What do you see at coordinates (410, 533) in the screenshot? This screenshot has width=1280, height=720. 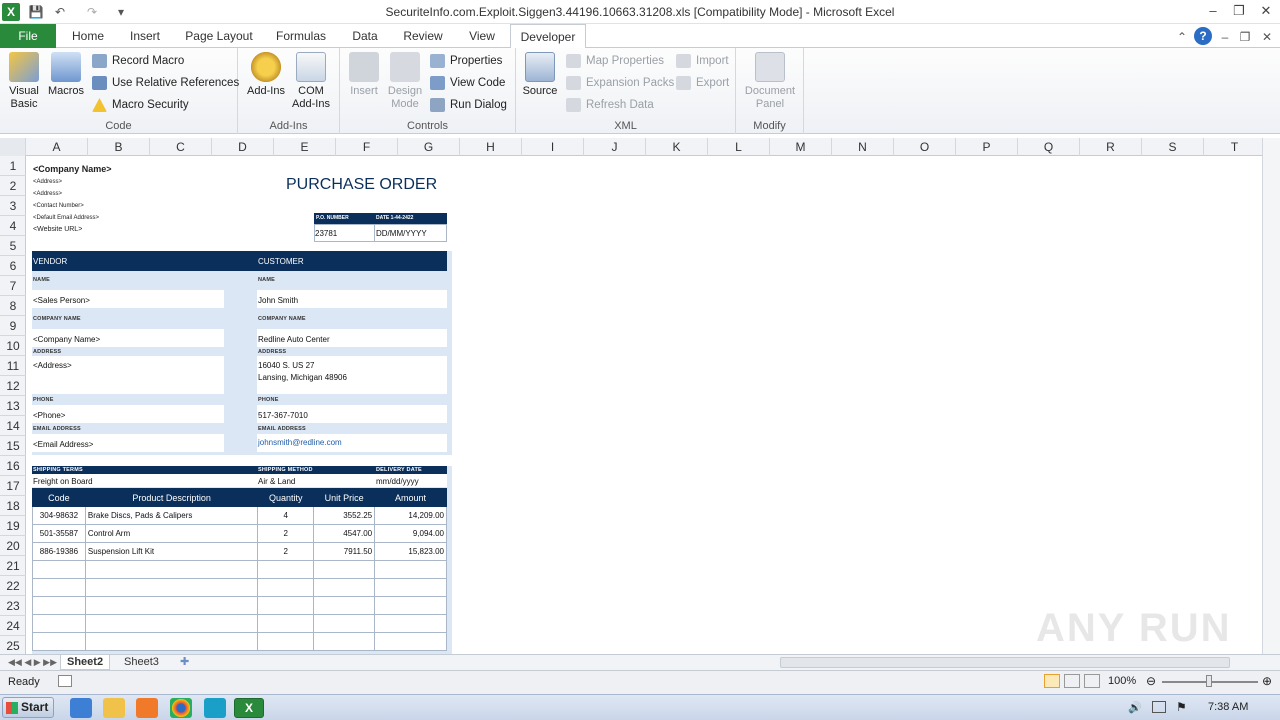 I see `table-cell: 9,094.00` at bounding box center [410, 533].